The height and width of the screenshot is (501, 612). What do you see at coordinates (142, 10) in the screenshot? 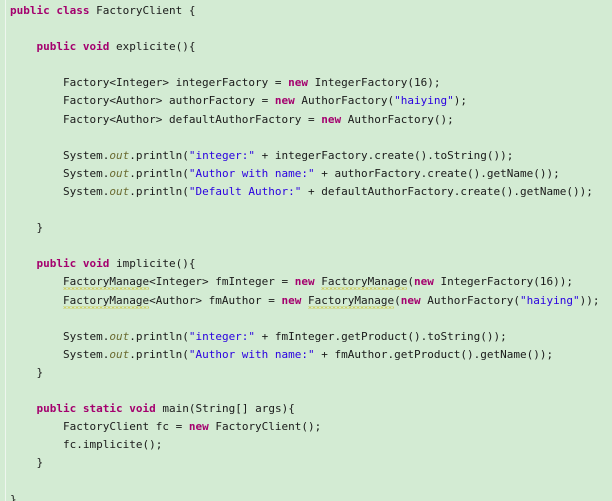
I see `code-token-plain: FactoryClient {` at bounding box center [142, 10].